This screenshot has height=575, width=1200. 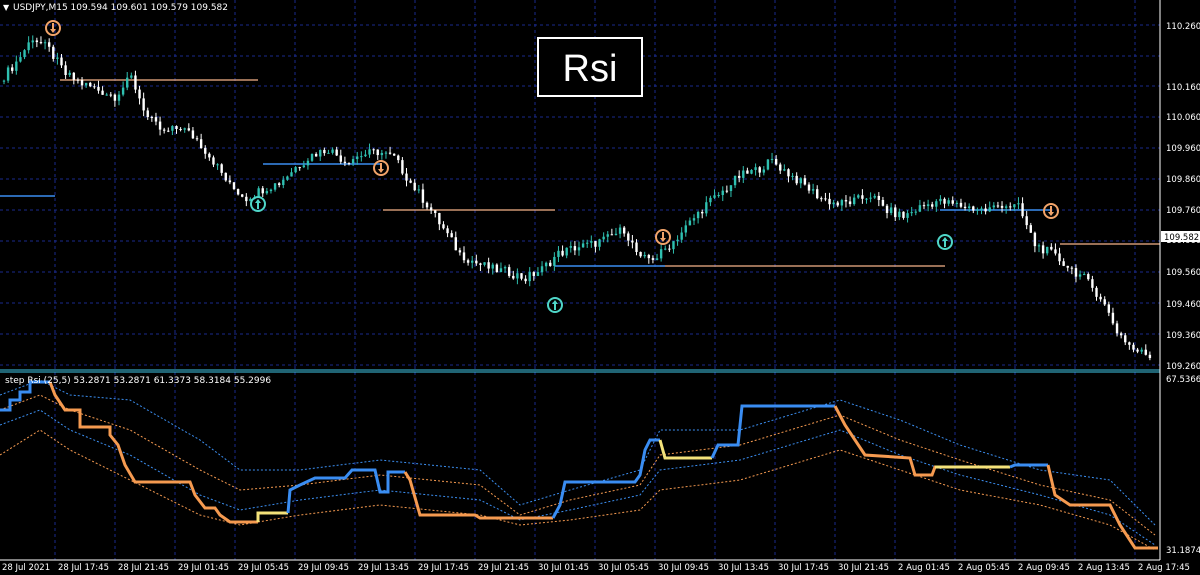 I want to click on time-axis-label: 28 Jul 17:45, so click(x=83, y=568).